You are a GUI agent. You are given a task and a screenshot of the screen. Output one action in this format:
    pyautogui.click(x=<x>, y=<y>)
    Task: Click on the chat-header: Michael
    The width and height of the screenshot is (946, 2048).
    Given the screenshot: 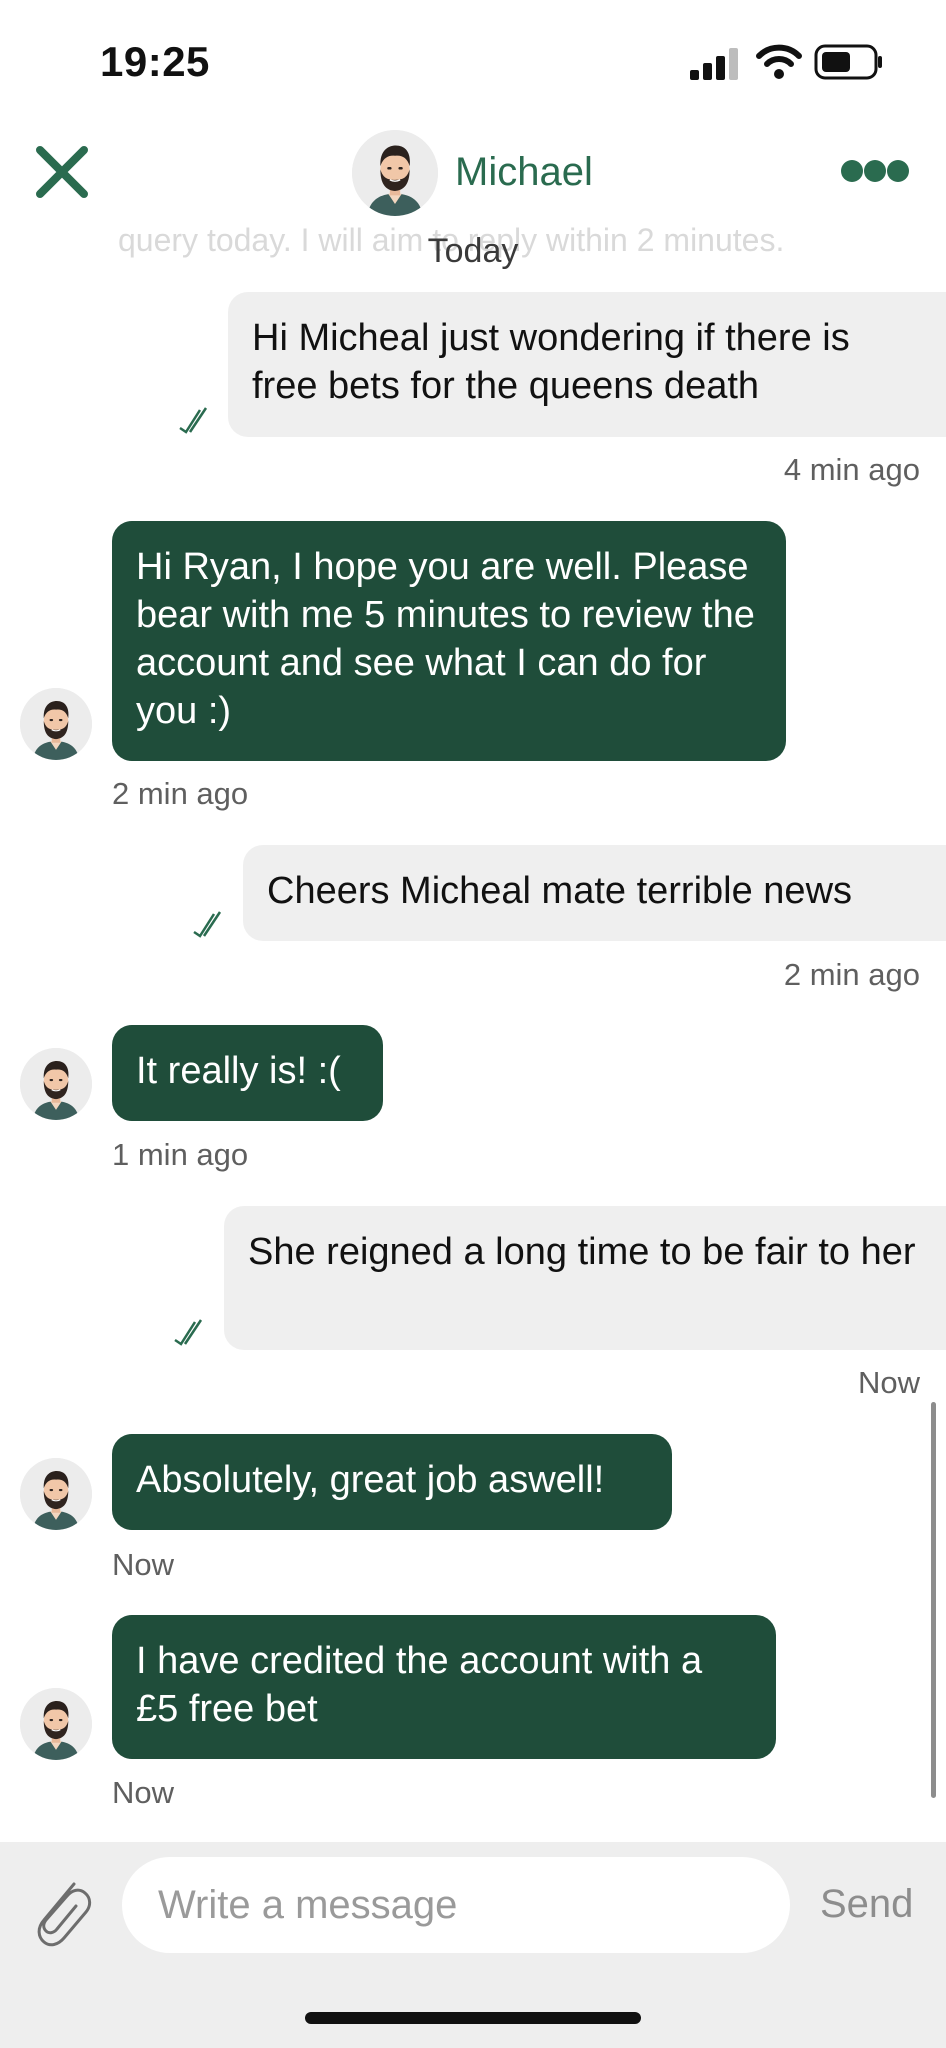 What is the action you would take?
    pyautogui.click(x=473, y=175)
    